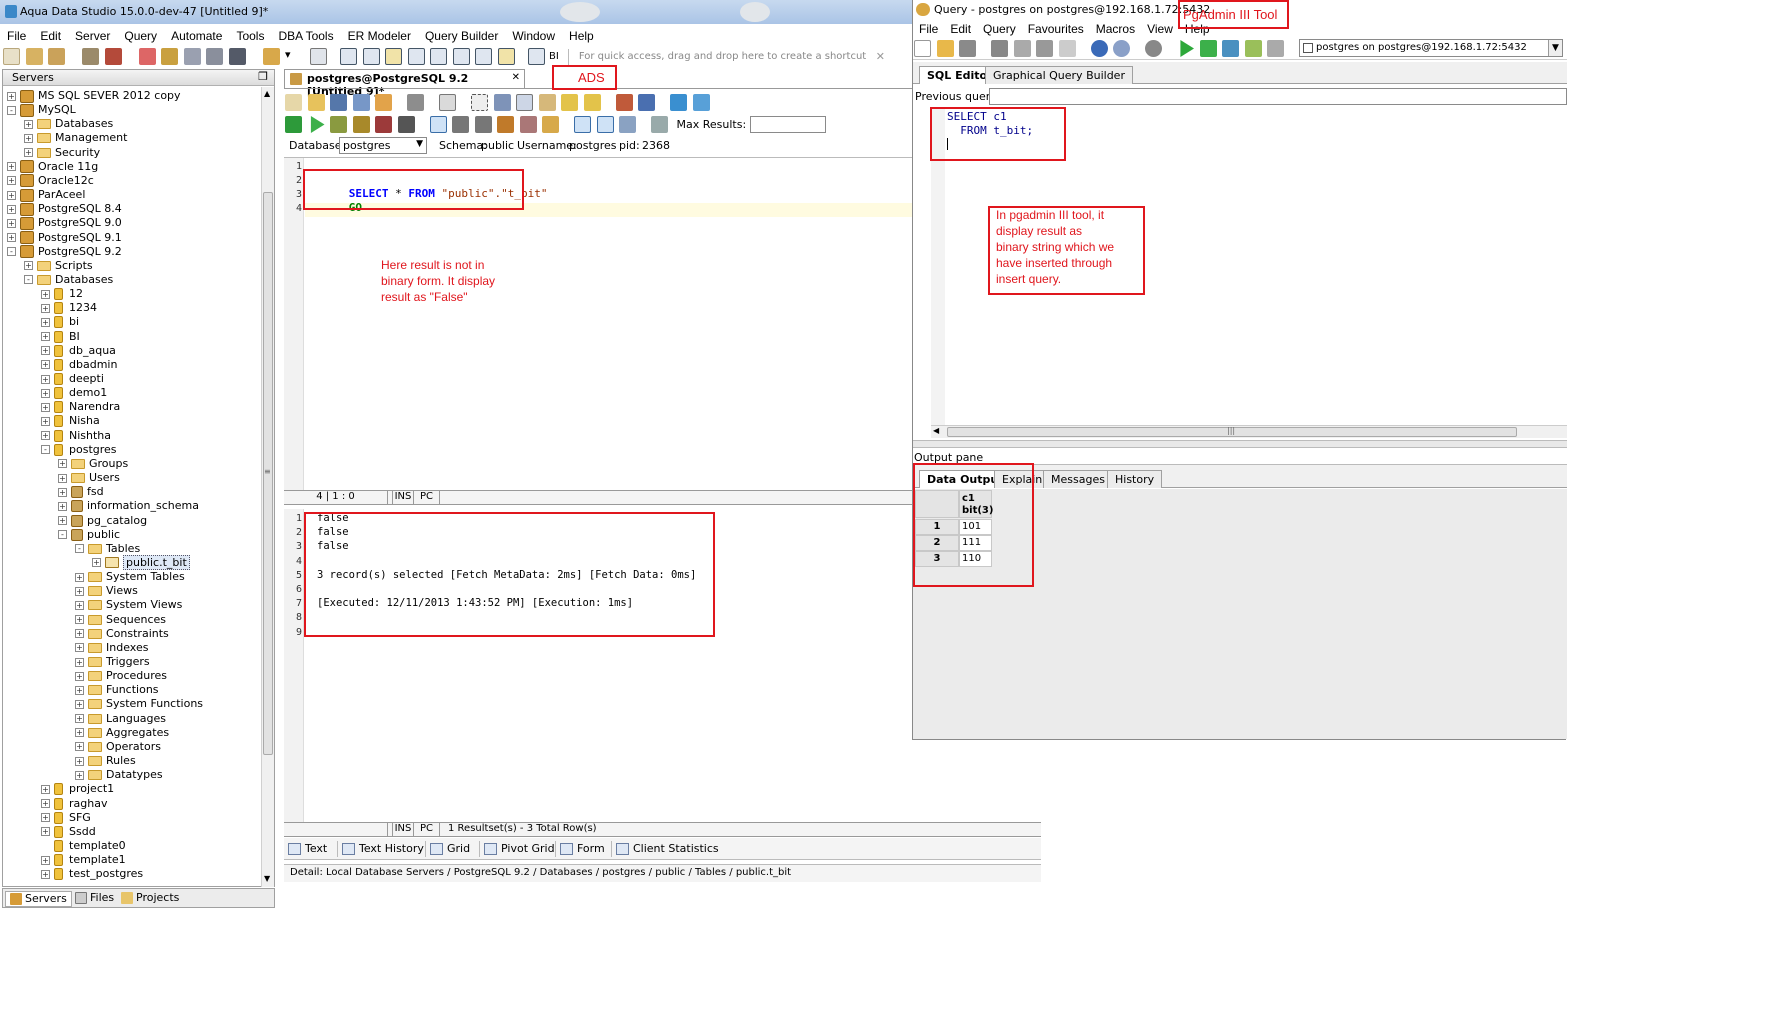 The width and height of the screenshot is (1771, 1025). What do you see at coordinates (1187, 48) in the screenshot?
I see `execute-icon` at bounding box center [1187, 48].